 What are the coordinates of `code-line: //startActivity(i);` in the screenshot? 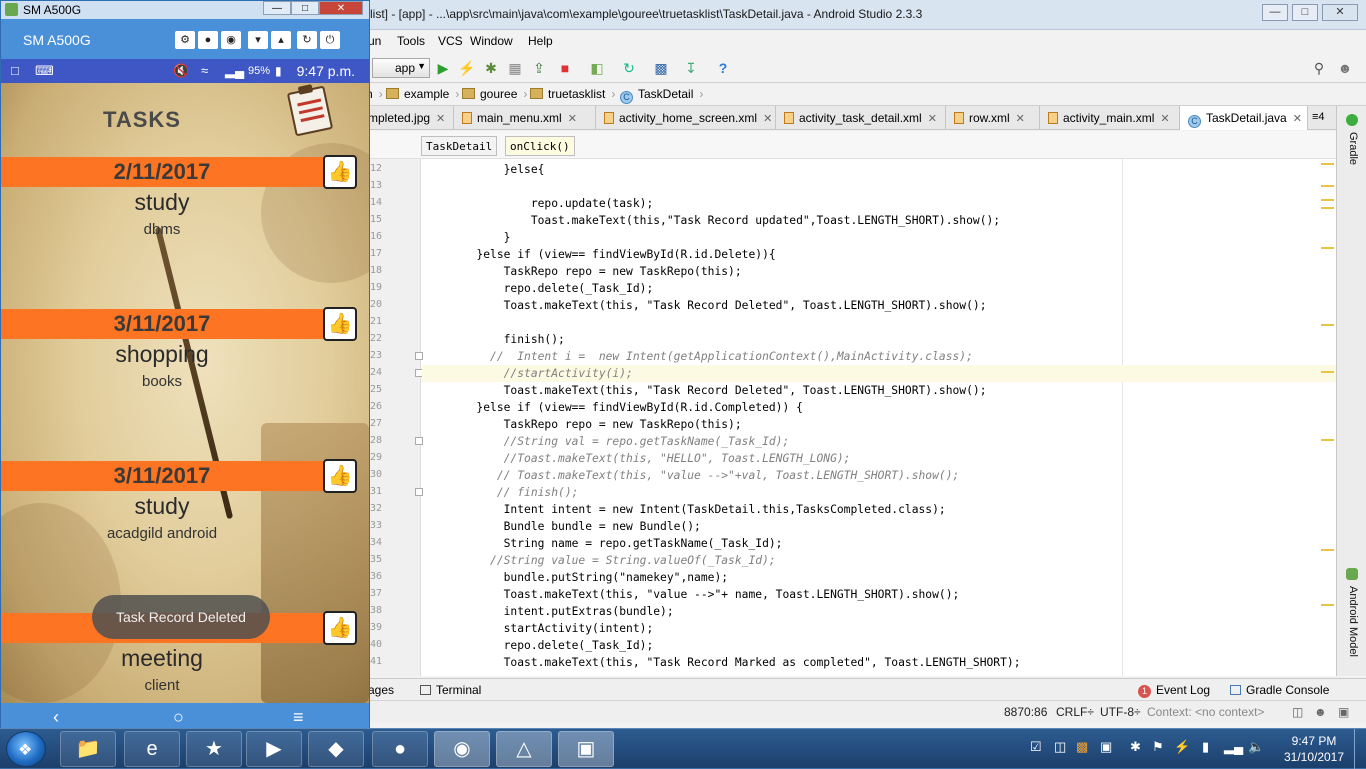 It's located at (879, 373).